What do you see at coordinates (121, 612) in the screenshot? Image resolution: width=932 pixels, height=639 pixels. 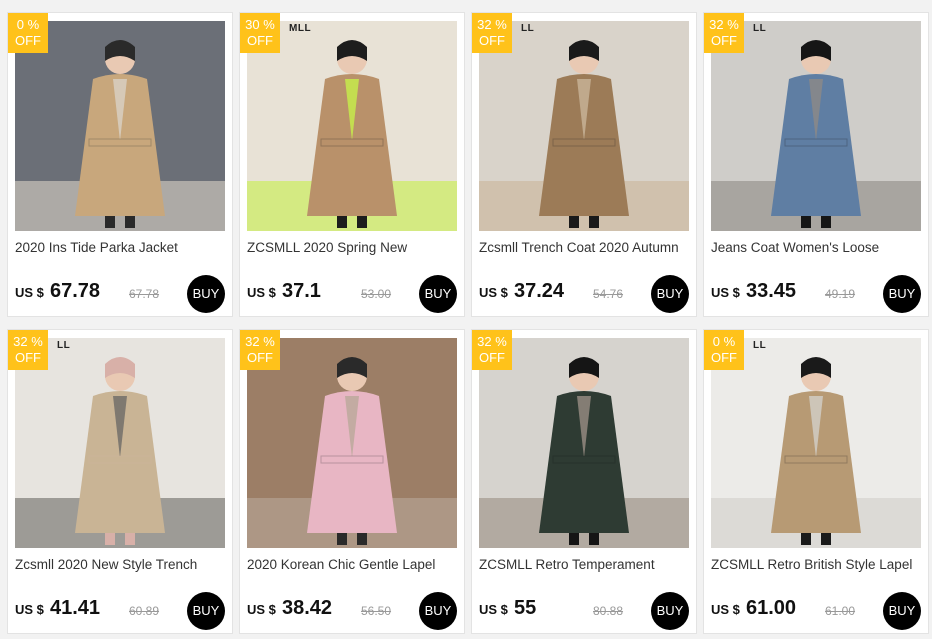 I see `price-row: US $ 41.41 60.89 BUY` at bounding box center [121, 612].